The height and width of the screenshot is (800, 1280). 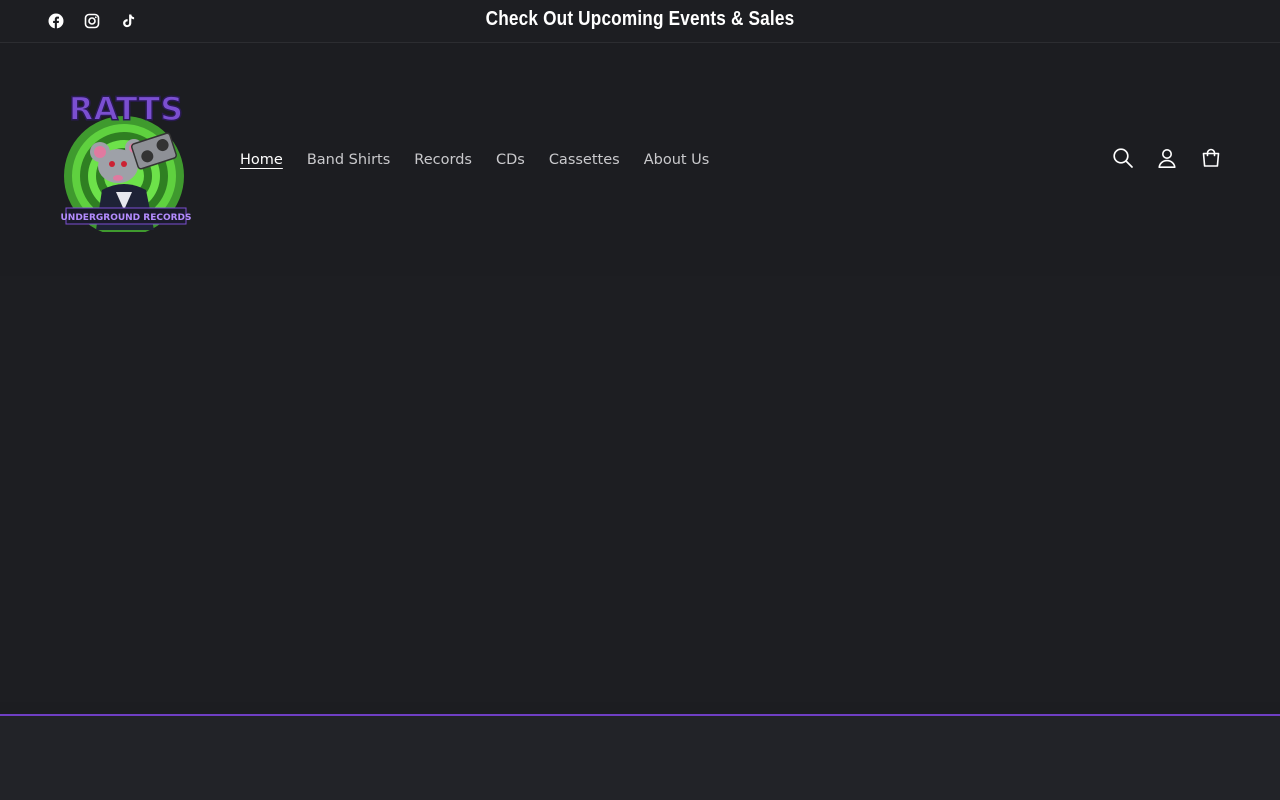 What do you see at coordinates (126, 162) in the screenshot?
I see `store-logo: RATTS UNDERGROUND RECORDS` at bounding box center [126, 162].